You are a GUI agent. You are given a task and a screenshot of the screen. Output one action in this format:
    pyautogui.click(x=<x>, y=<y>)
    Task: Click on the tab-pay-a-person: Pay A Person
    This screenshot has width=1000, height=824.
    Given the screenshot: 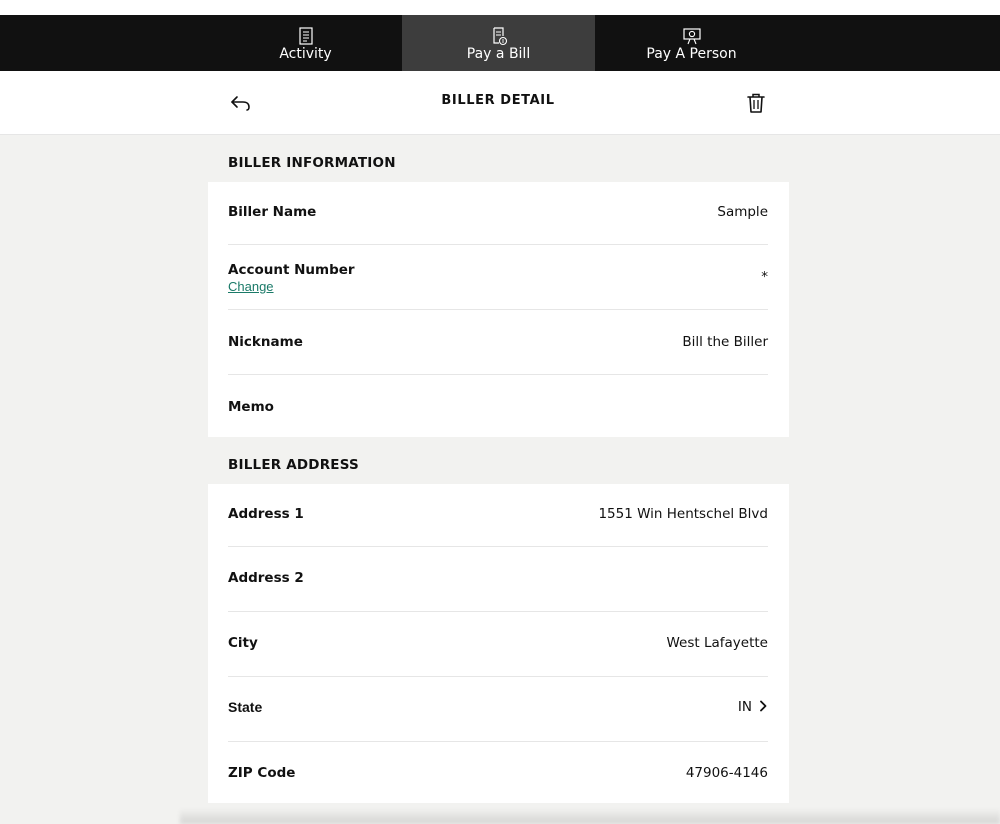 What is the action you would take?
    pyautogui.click(x=691, y=43)
    